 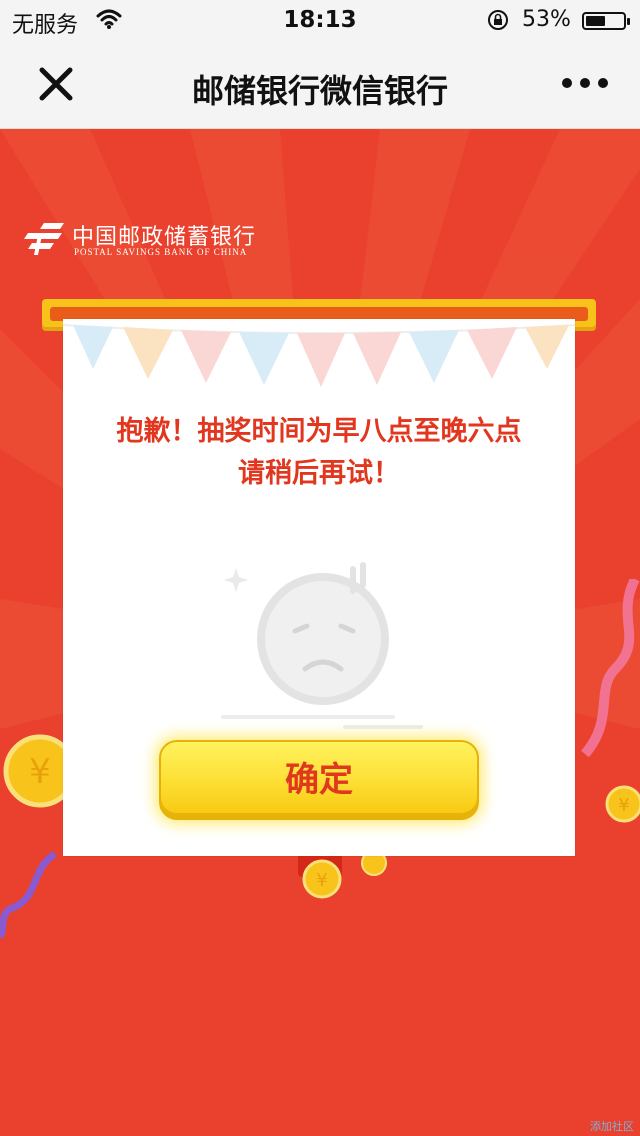 I want to click on battery-percent: 53%, so click(x=546, y=19).